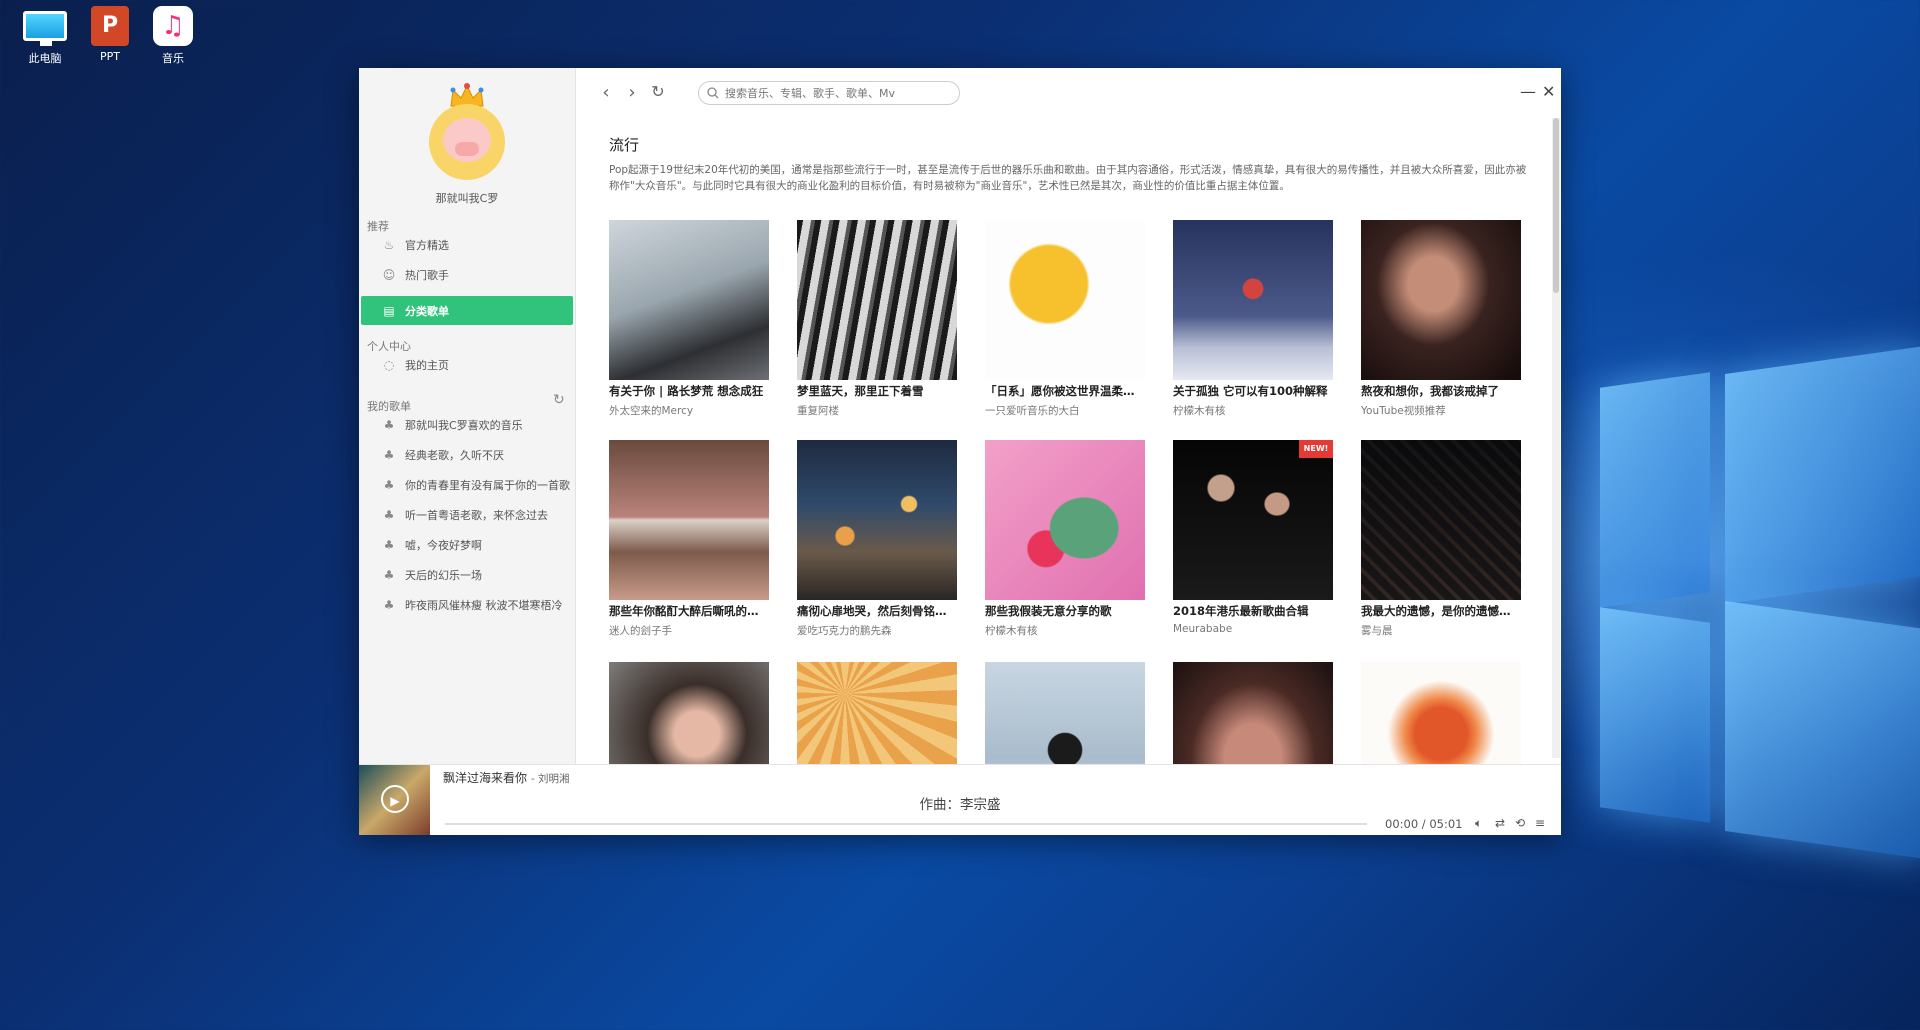  What do you see at coordinates (1032, 411) in the screenshot?
I see `playlist-author: 一只爱听音乐的大白` at bounding box center [1032, 411].